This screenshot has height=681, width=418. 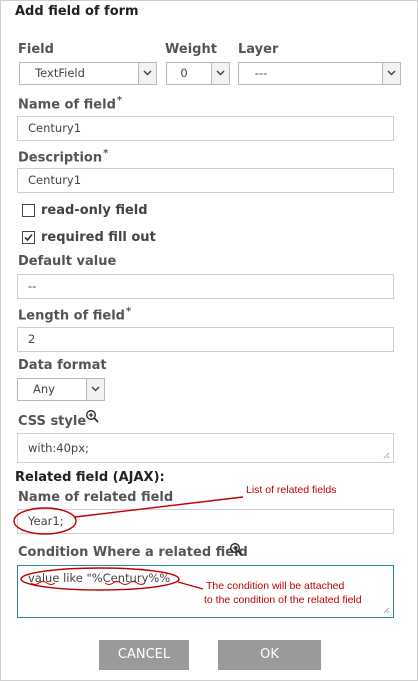 What do you see at coordinates (275, 586) in the screenshot?
I see `condition-annotation-line1: The condition will be attached` at bounding box center [275, 586].